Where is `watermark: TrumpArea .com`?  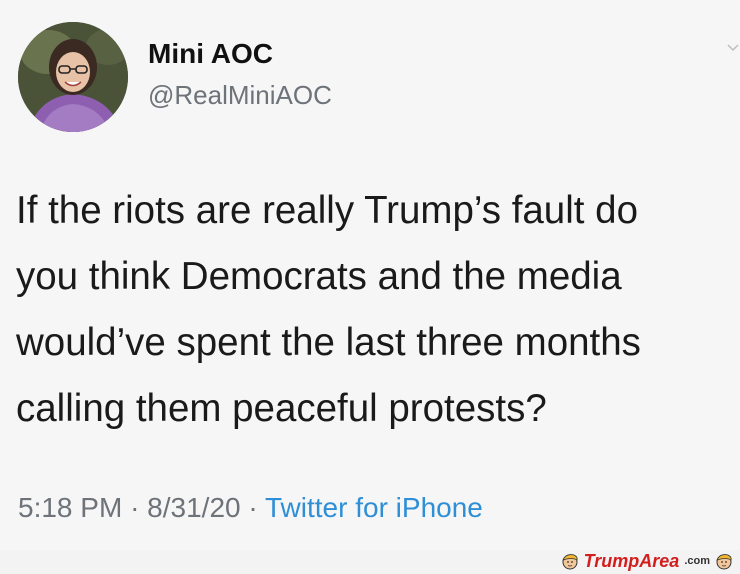
watermark: TrumpArea .com is located at coordinates (647, 561).